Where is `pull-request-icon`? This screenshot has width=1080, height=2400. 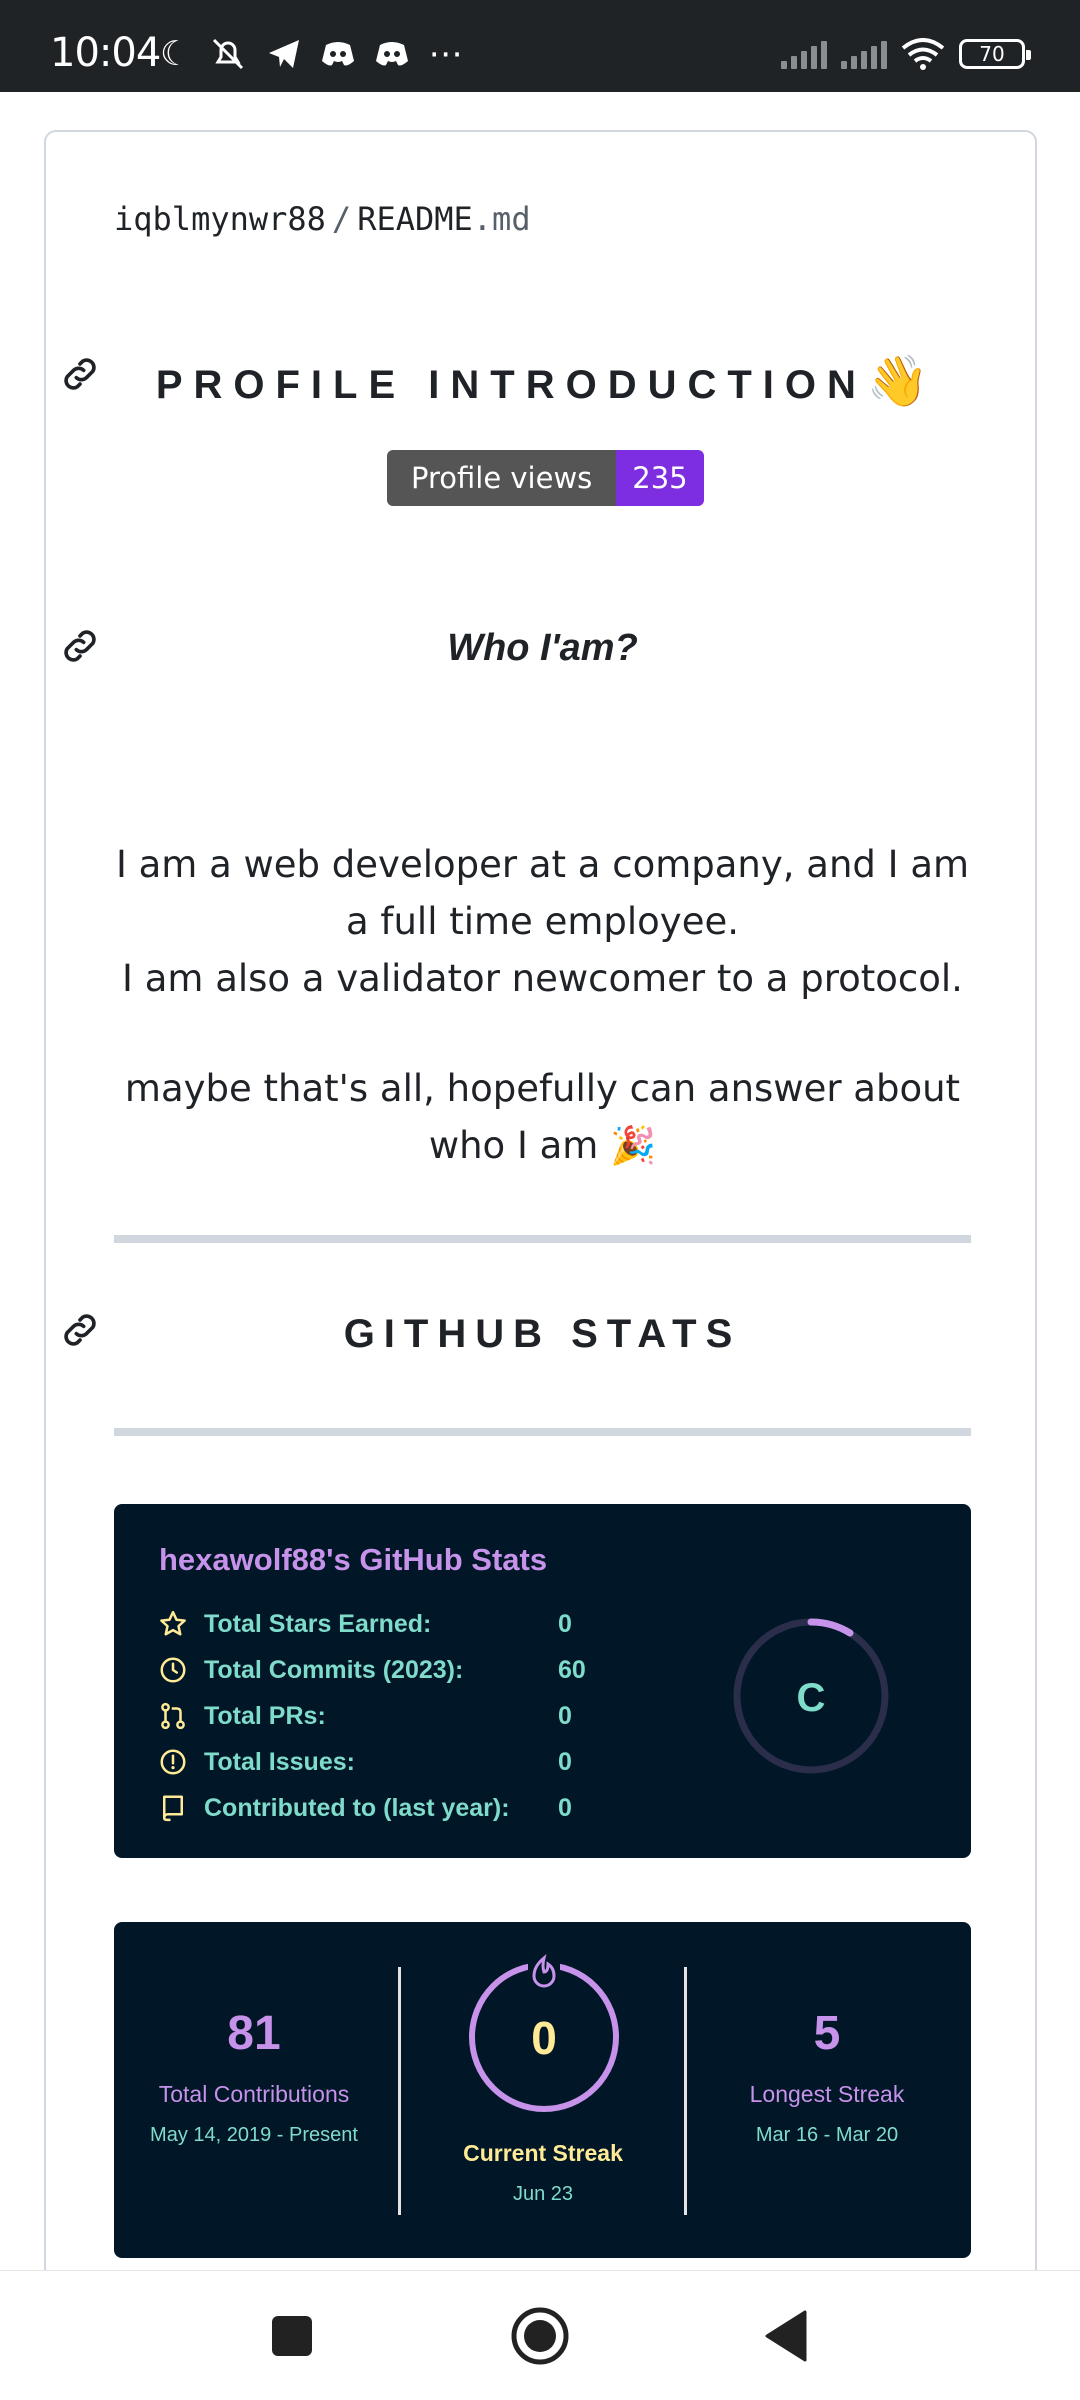 pull-request-icon is located at coordinates (173, 1716).